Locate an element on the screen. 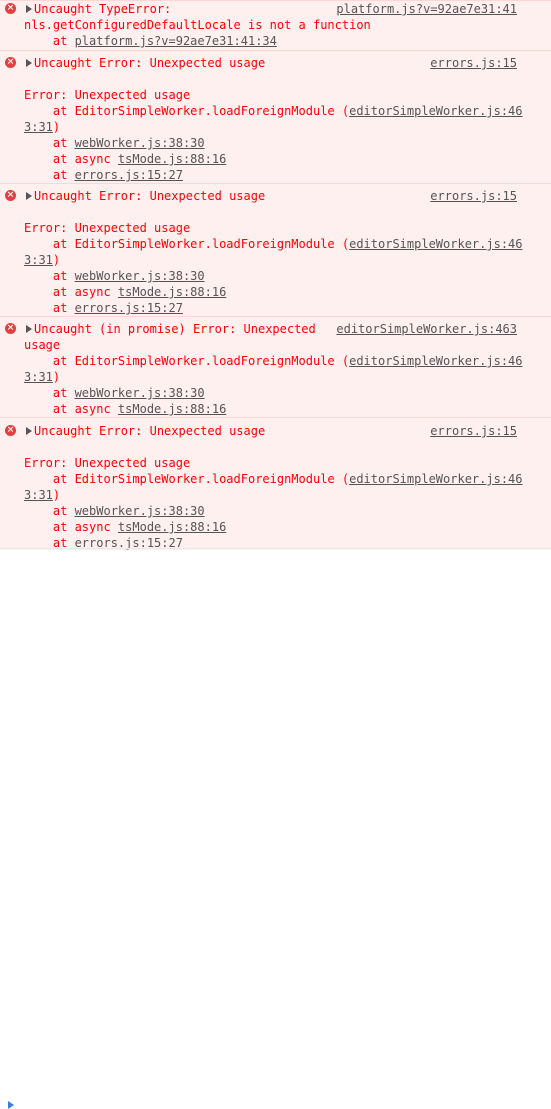  error-header-text: Uncaught TypeError: is located at coordinates (102, 9).